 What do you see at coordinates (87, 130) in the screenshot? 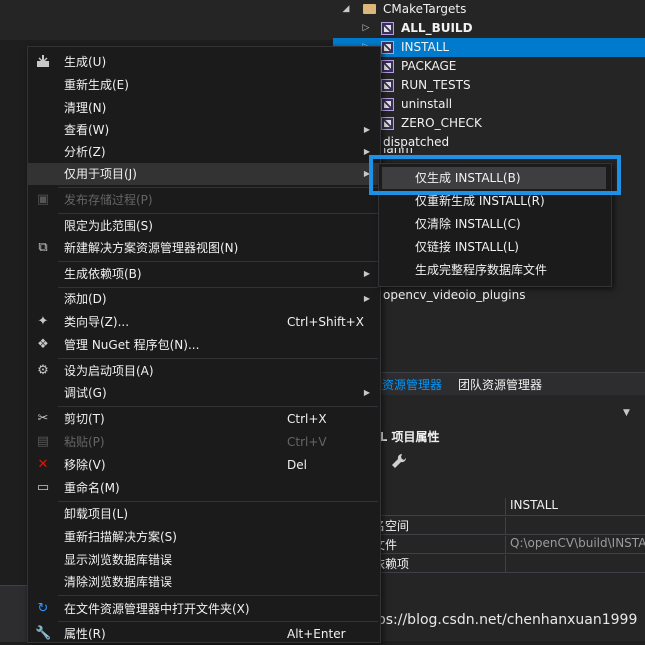
I see `menu-item-label: 查看(W)` at bounding box center [87, 130].